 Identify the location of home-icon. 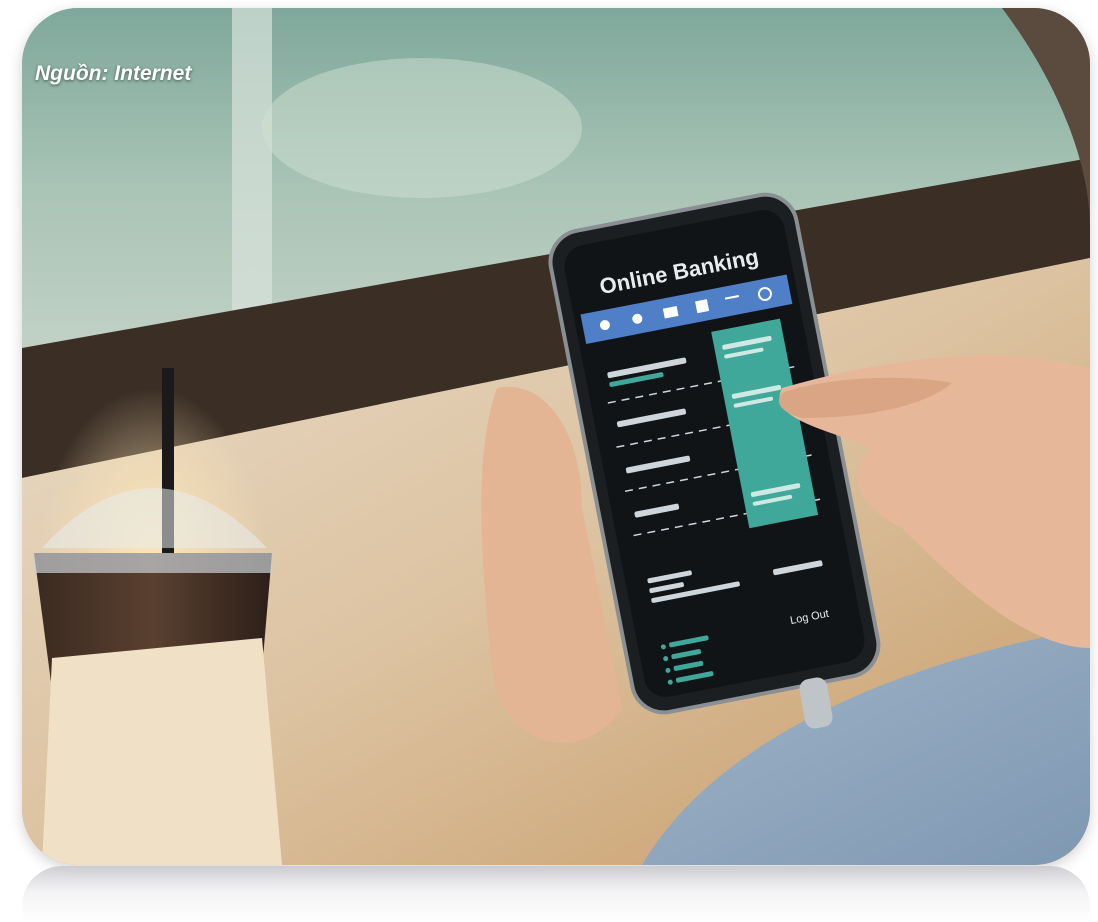
(702, 306).